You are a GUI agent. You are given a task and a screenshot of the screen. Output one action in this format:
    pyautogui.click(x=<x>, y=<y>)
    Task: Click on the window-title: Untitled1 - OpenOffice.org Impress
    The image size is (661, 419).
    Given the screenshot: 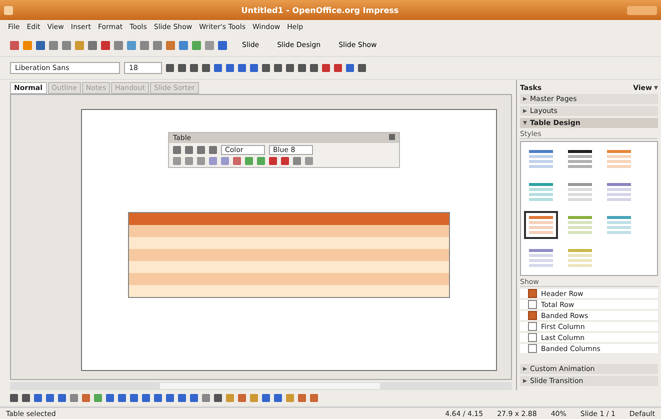 What is the action you would take?
    pyautogui.click(x=320, y=10)
    